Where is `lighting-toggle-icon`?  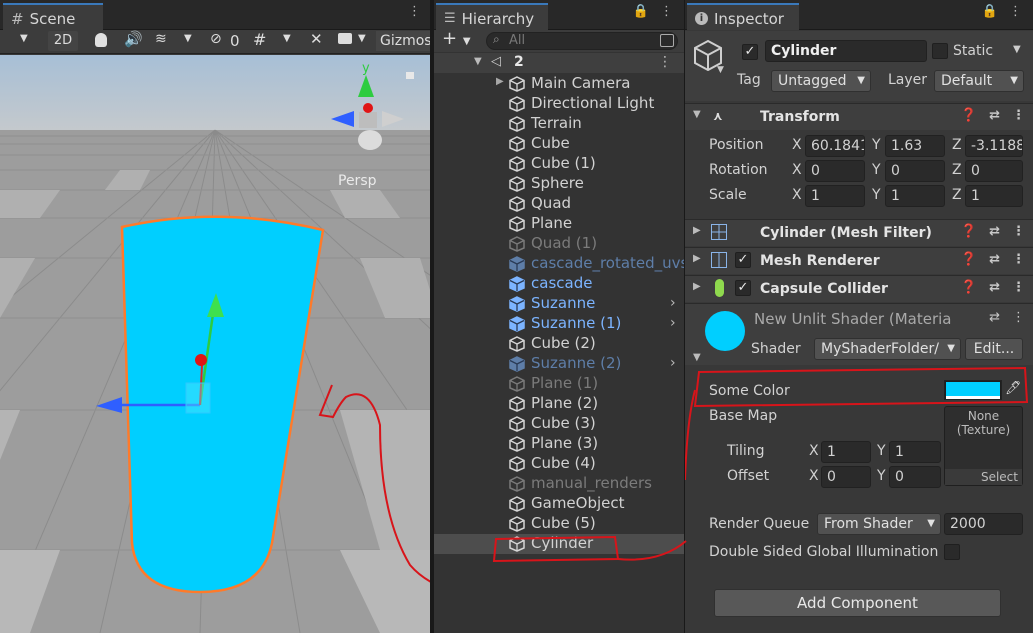 lighting-toggle-icon is located at coordinates (101, 40).